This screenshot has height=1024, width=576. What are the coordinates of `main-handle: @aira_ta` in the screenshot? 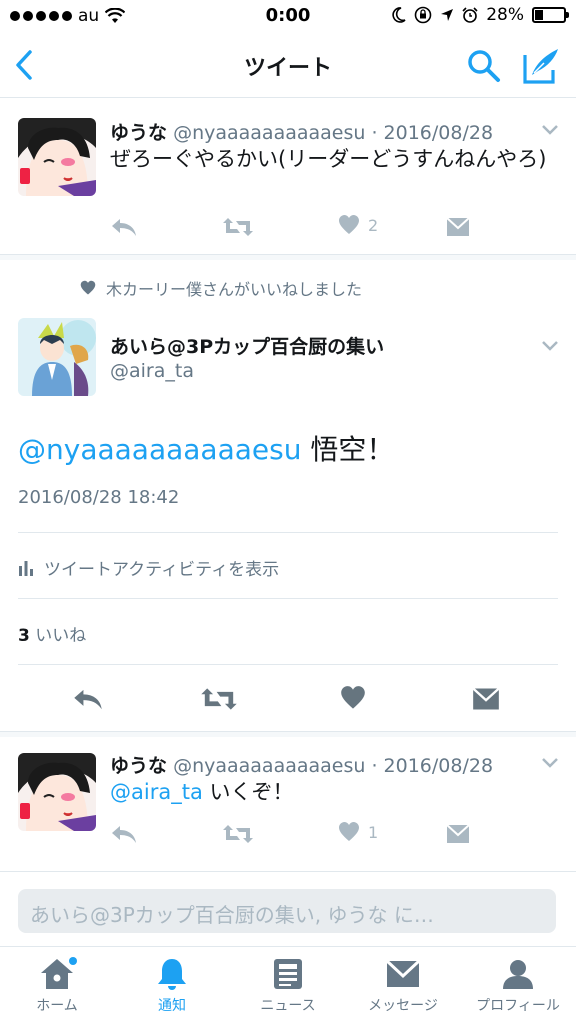 It's located at (152, 371).